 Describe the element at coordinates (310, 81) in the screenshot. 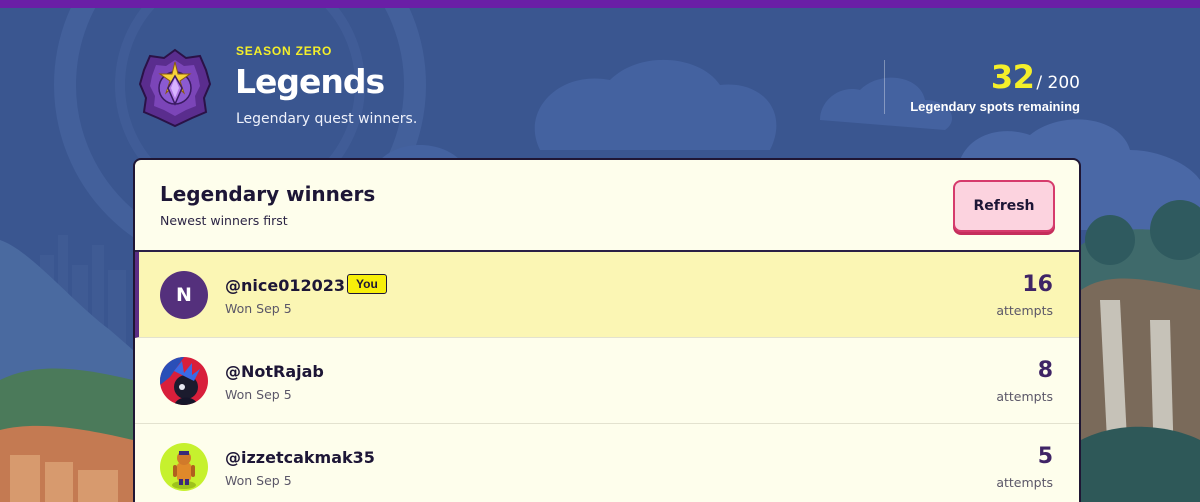

I see `page-title: Legends` at that location.